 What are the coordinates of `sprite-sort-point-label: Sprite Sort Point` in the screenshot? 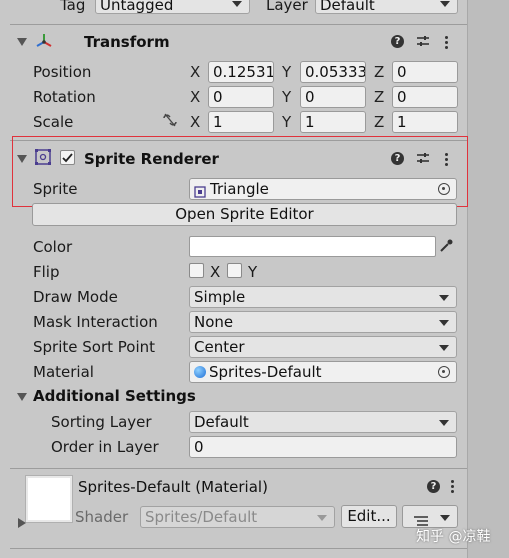 It's located at (94, 347).